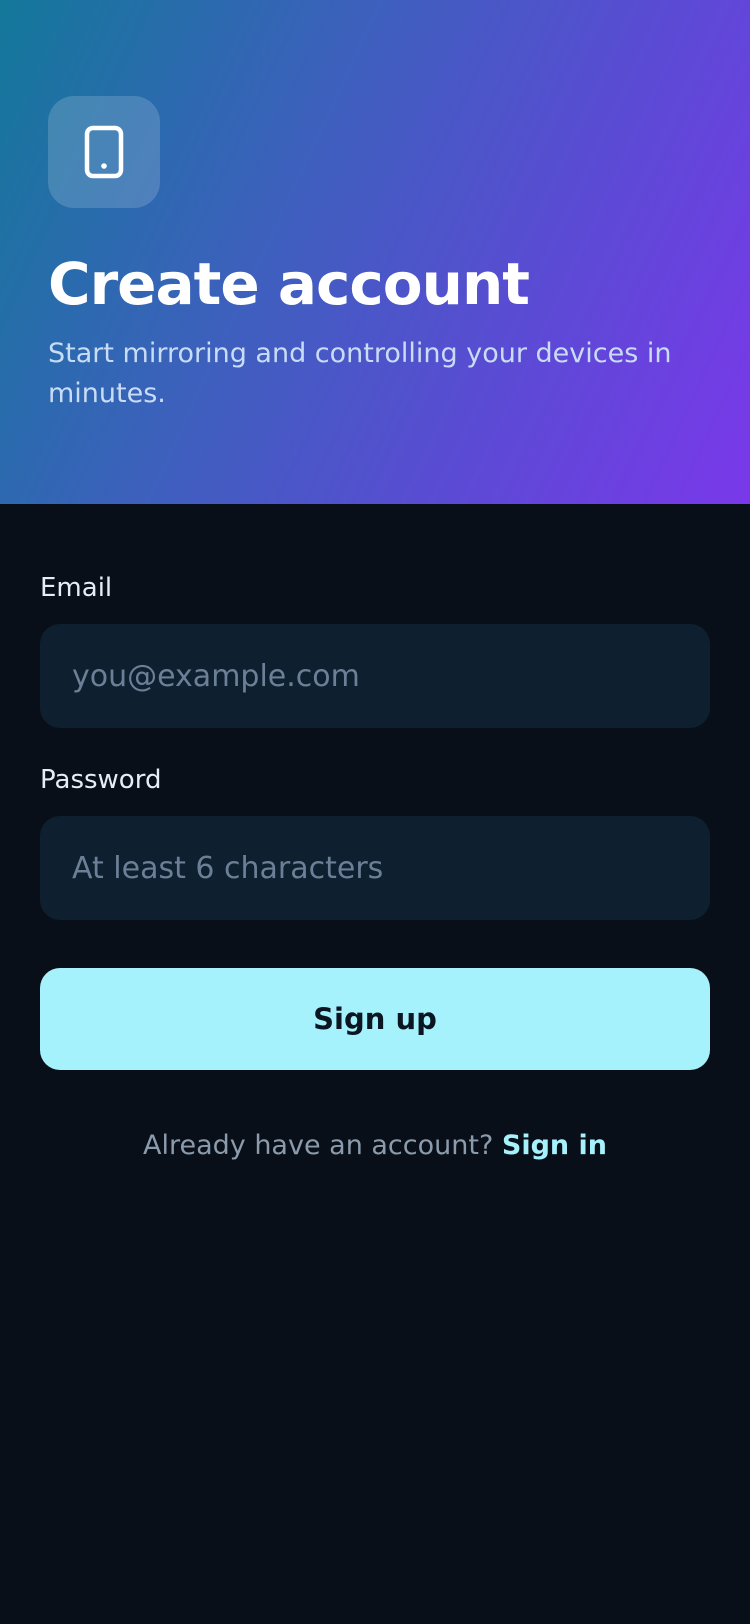  I want to click on email-label: Email, so click(76, 588).